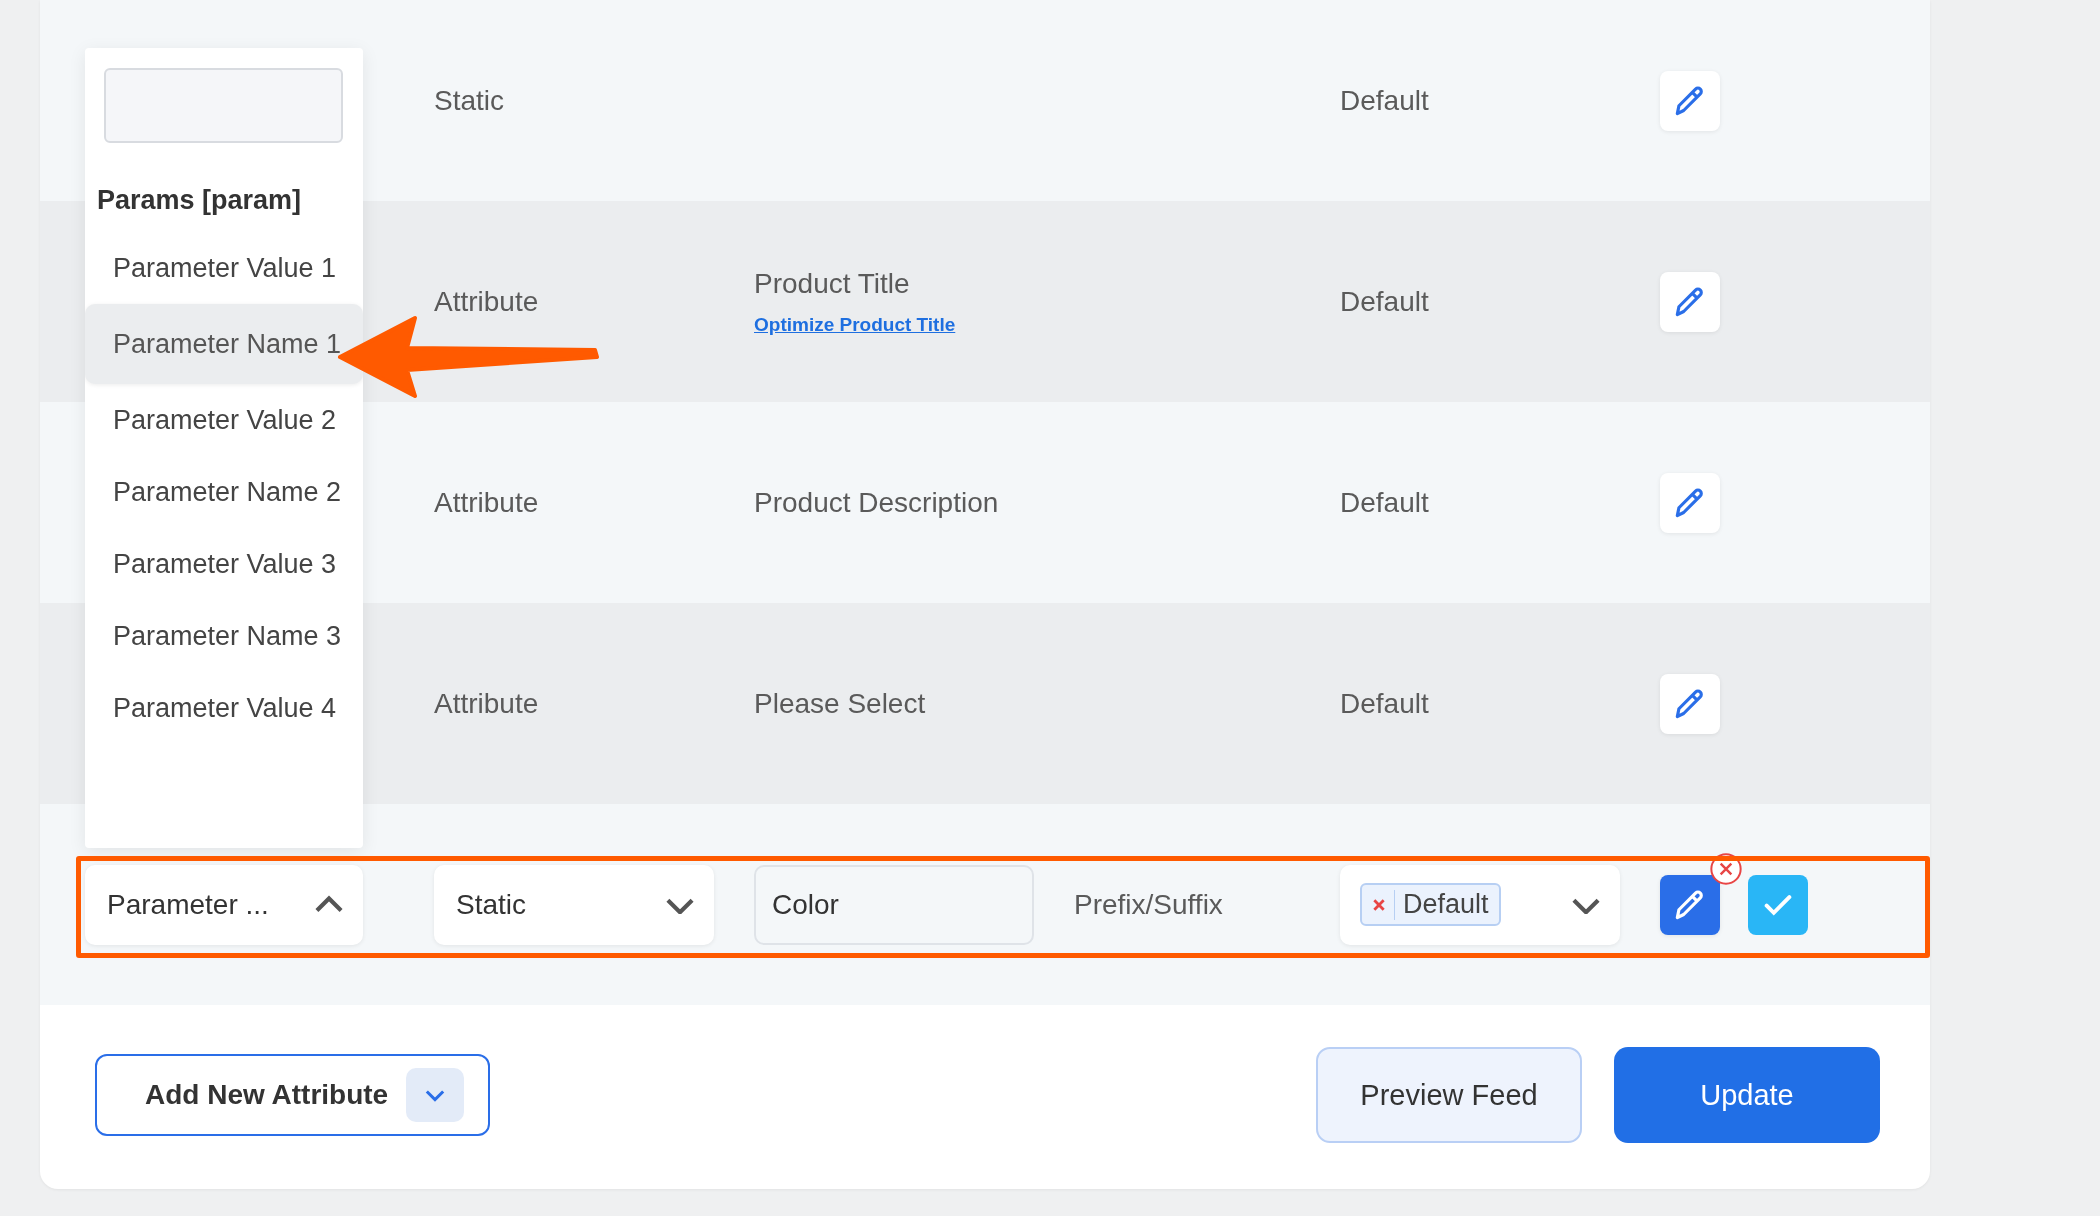 The height and width of the screenshot is (1216, 2100). Describe the element at coordinates (224, 344) in the screenshot. I see `dropdown-option: Parameter Name 1` at that location.